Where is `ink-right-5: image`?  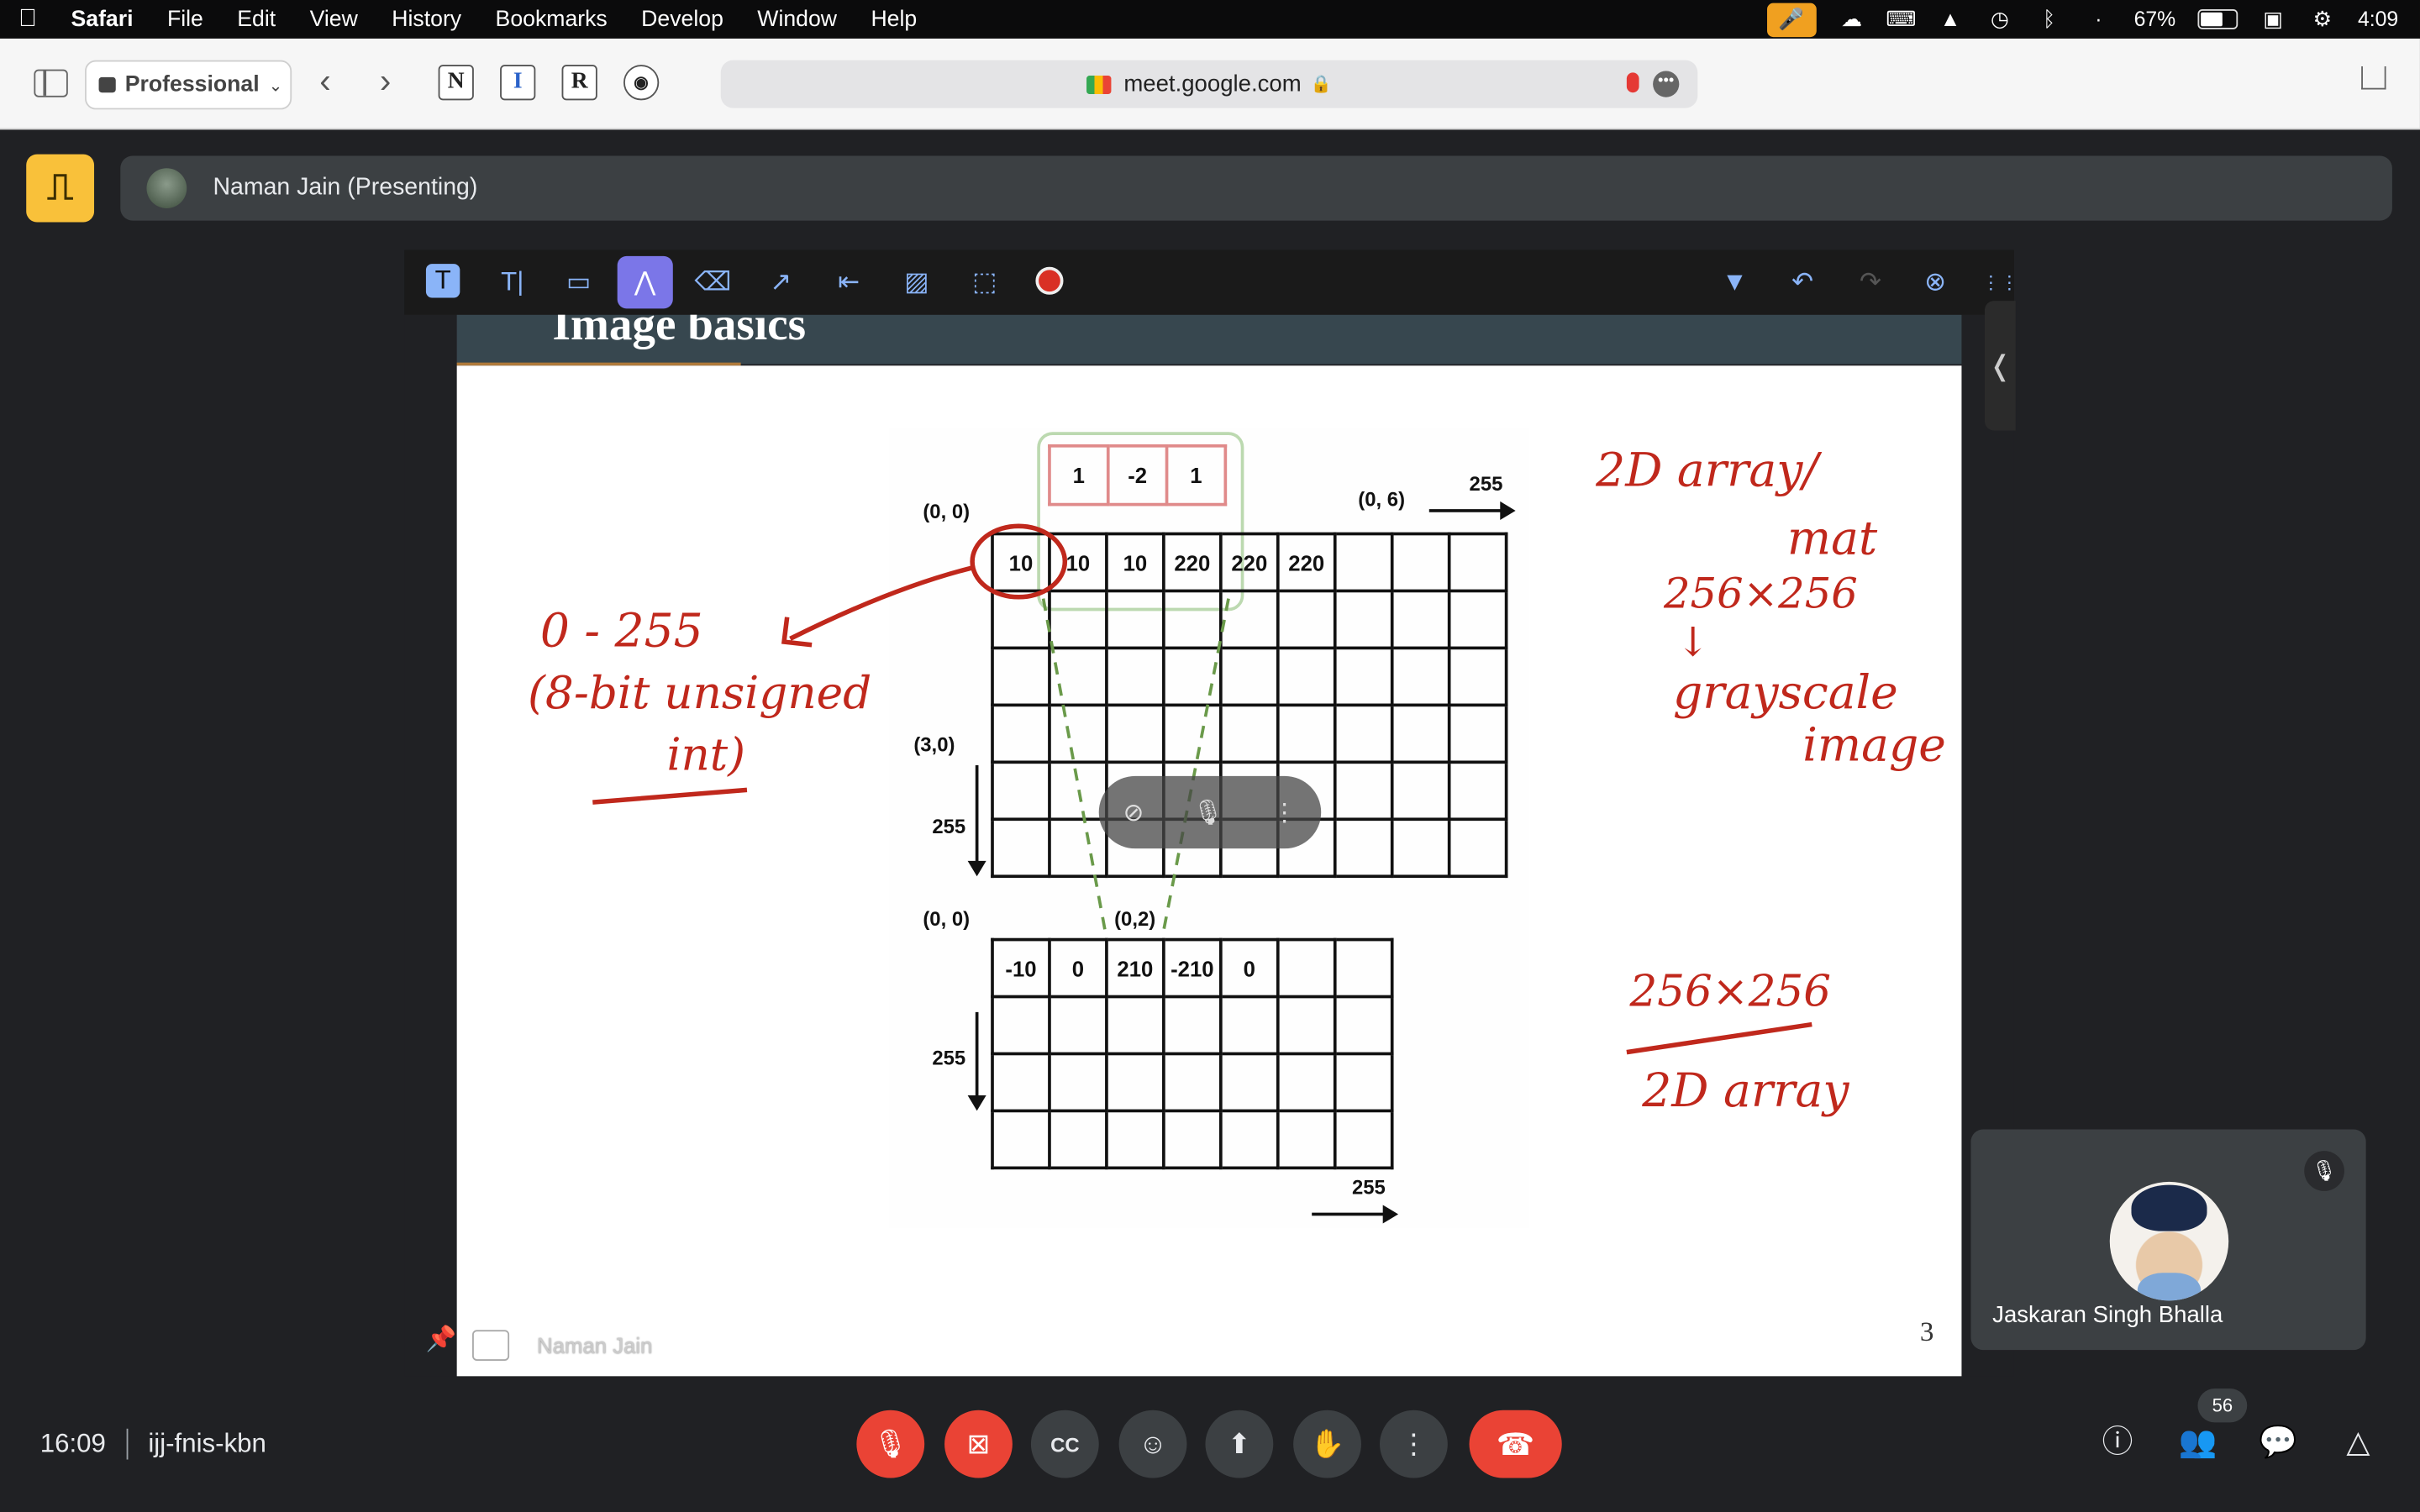
ink-right-5: image is located at coordinates (1874, 746).